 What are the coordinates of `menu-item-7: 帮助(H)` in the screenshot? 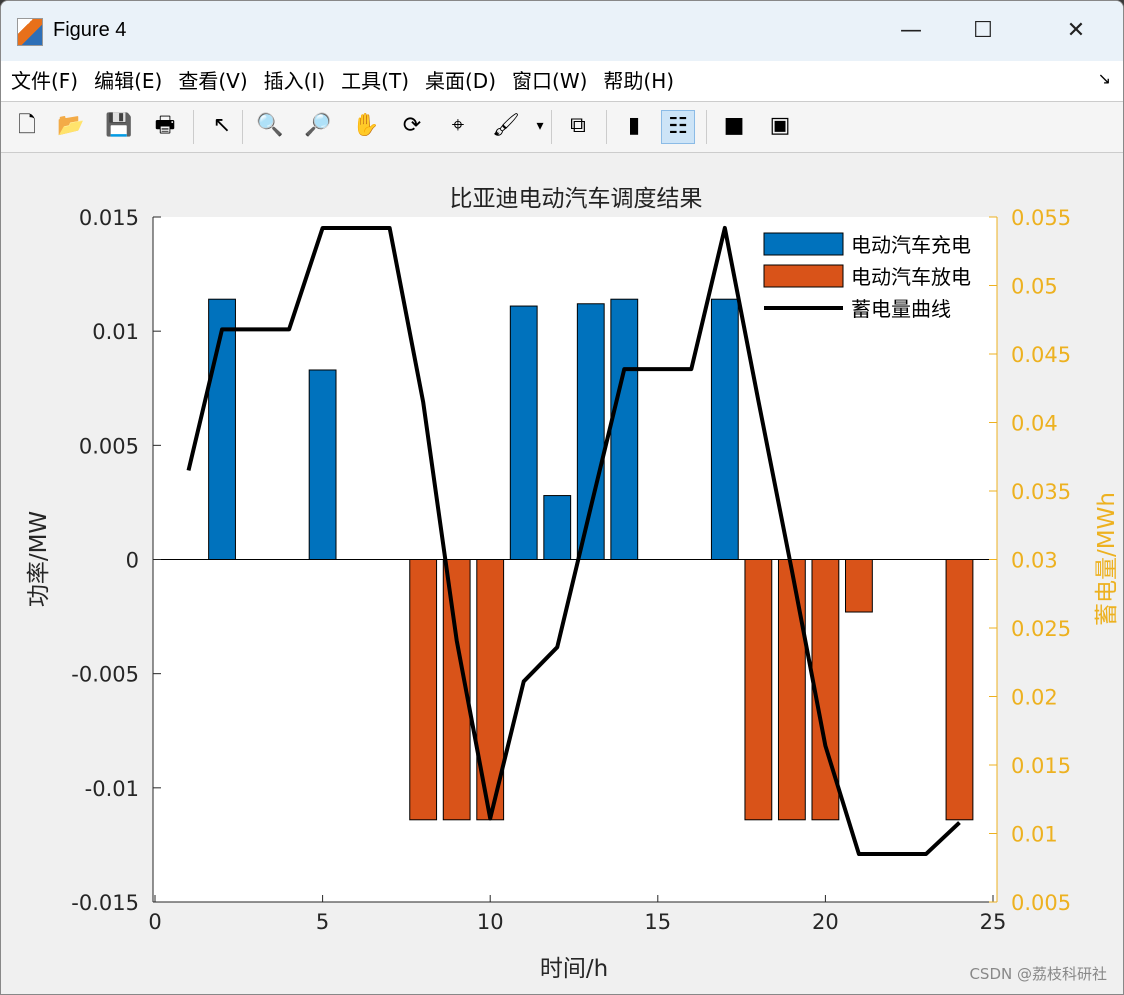 It's located at (638, 81).